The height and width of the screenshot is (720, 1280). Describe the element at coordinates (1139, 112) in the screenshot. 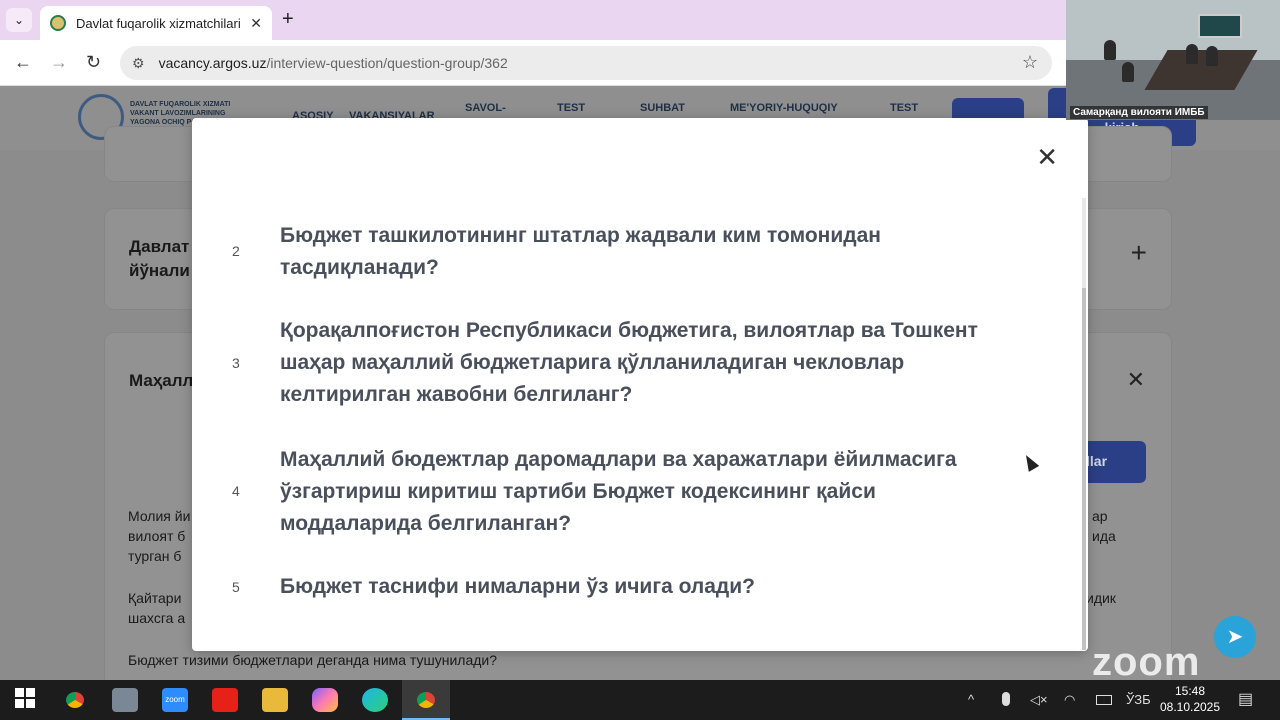

I see `participant-name: Самарқанд вилояти ИМББ` at that location.